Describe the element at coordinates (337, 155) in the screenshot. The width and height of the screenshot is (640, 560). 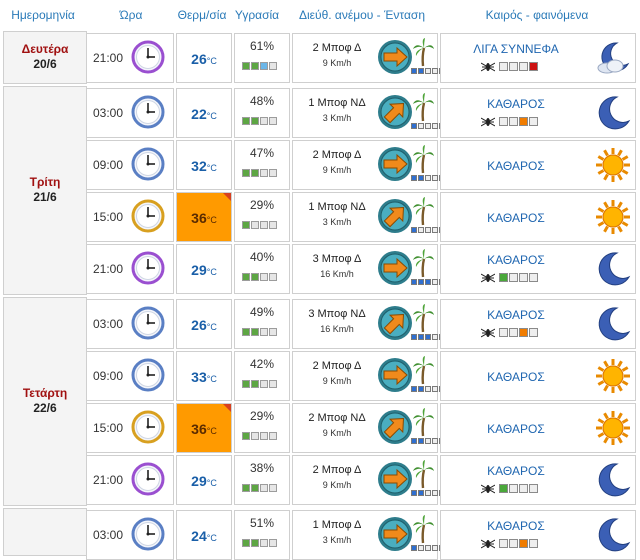
I see `wind-direction: 2 Μποφ Δ` at that location.